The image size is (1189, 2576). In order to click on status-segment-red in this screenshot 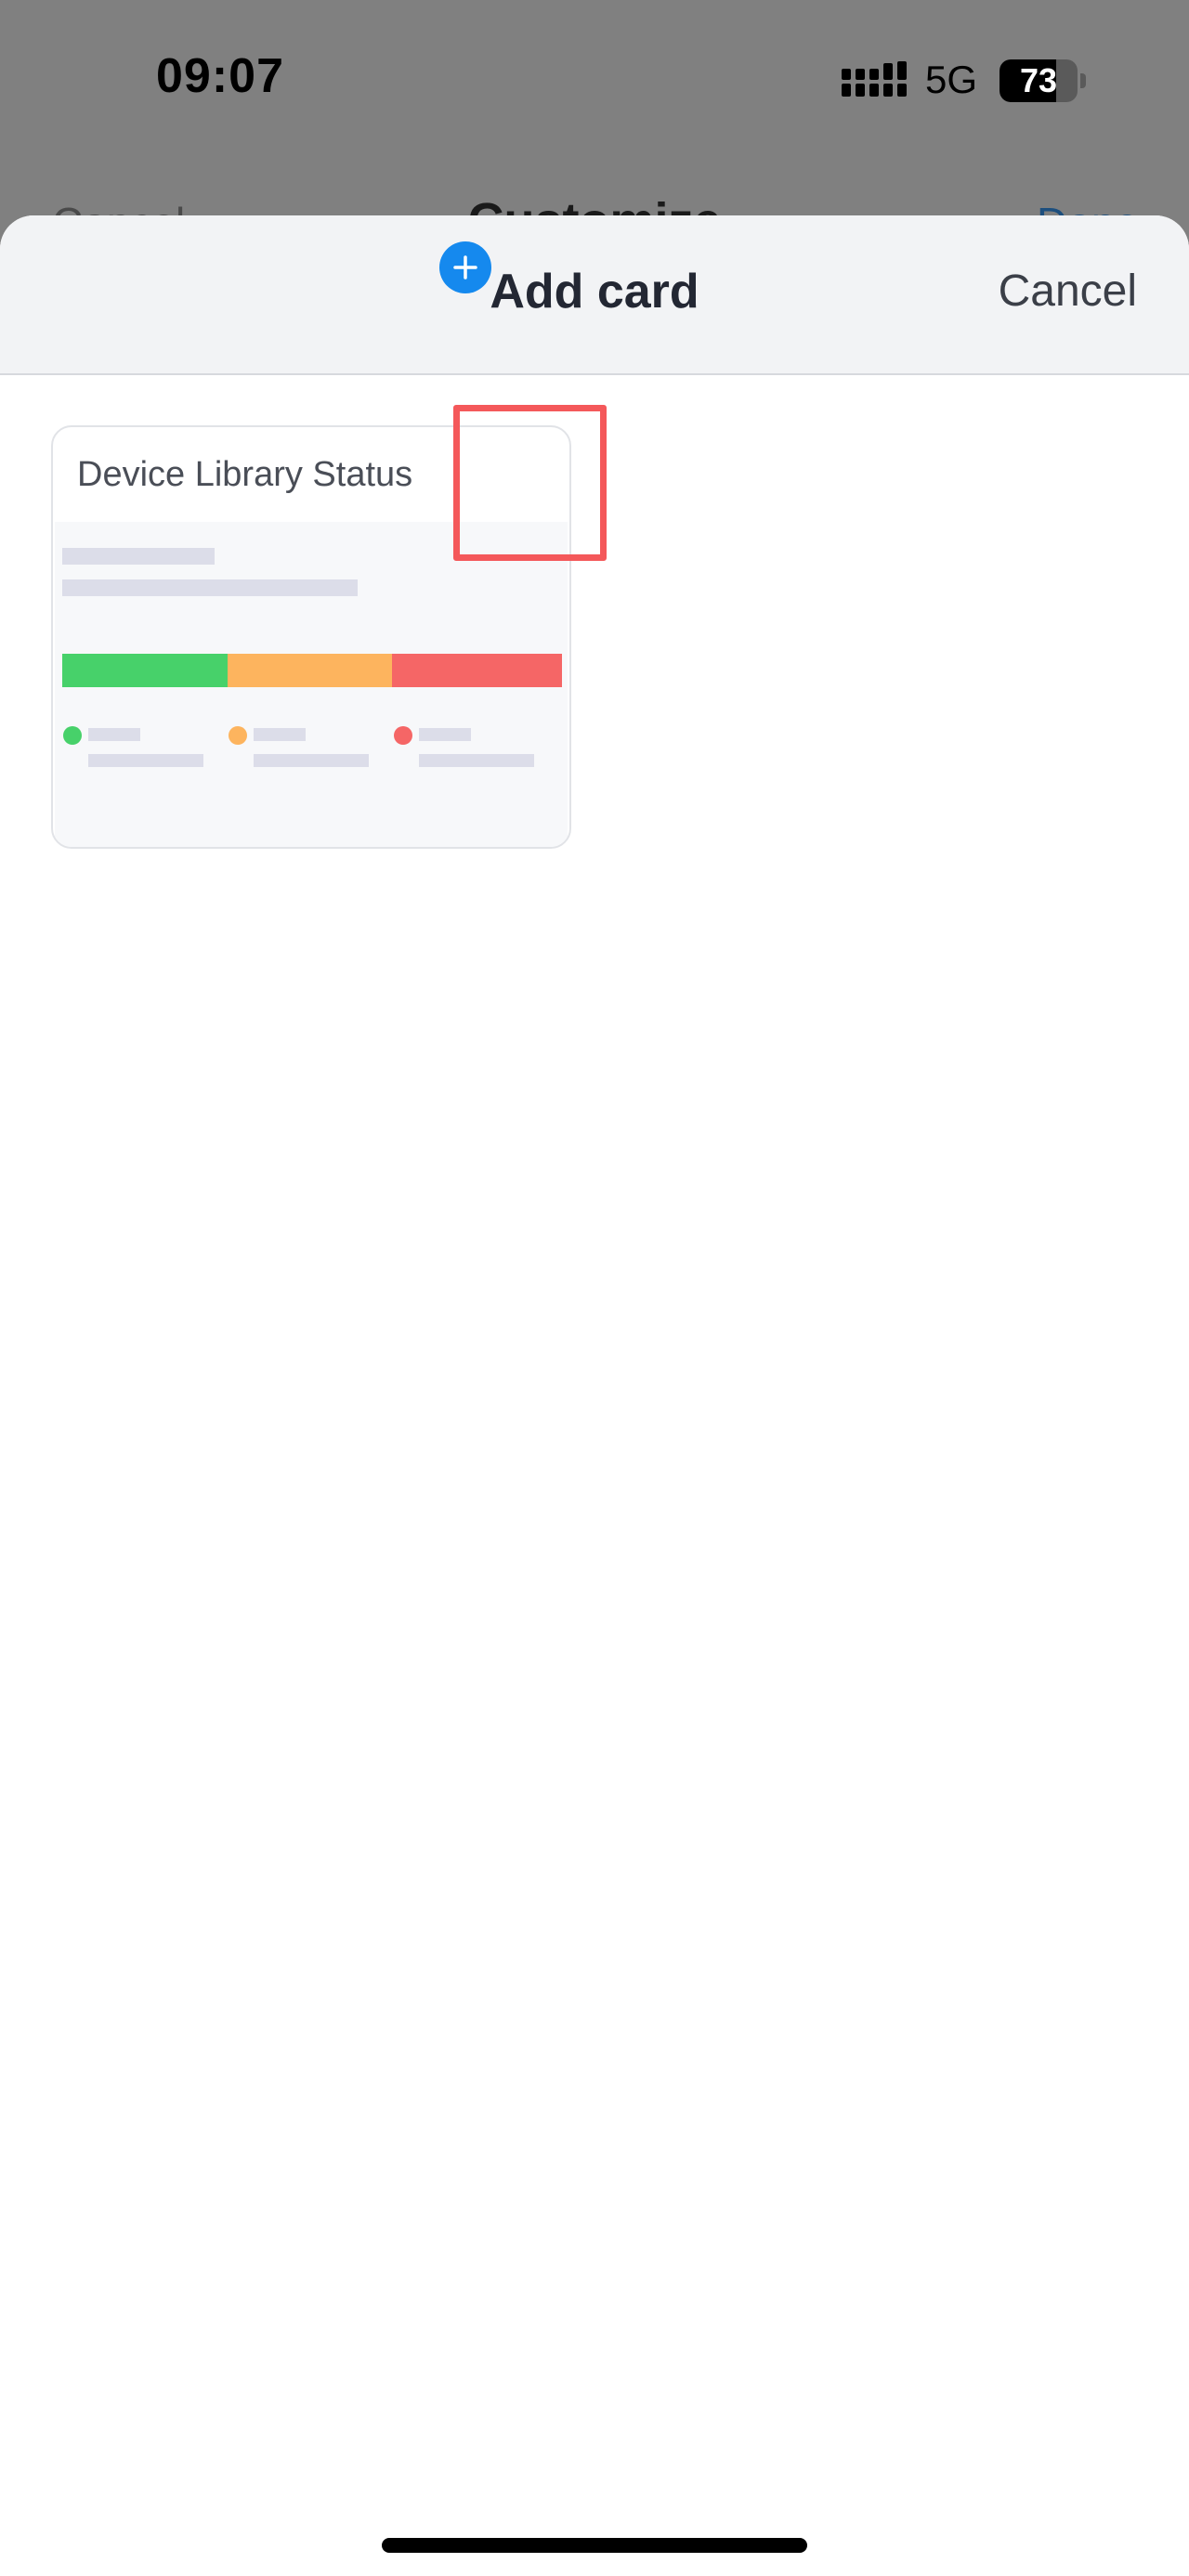, I will do `click(477, 670)`.